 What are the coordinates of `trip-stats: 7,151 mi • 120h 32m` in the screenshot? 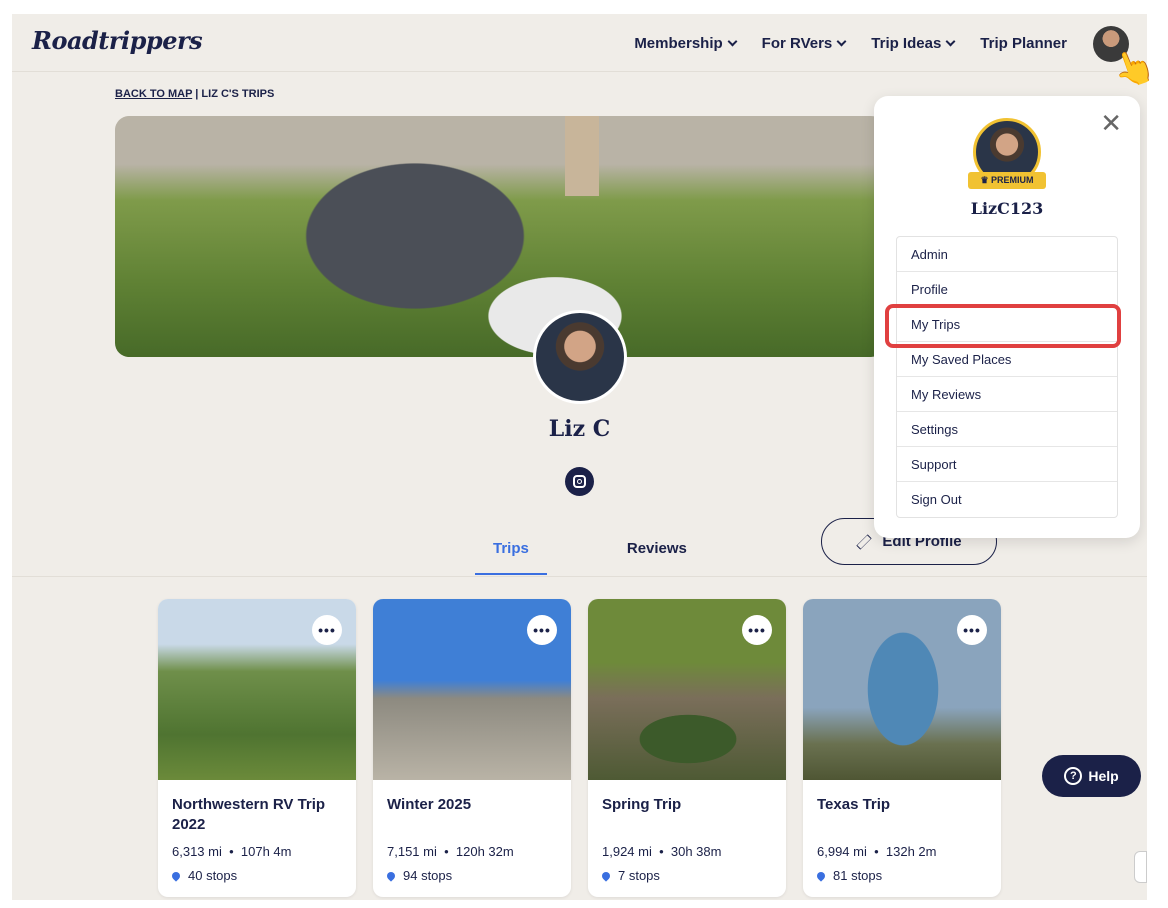 It's located at (450, 851).